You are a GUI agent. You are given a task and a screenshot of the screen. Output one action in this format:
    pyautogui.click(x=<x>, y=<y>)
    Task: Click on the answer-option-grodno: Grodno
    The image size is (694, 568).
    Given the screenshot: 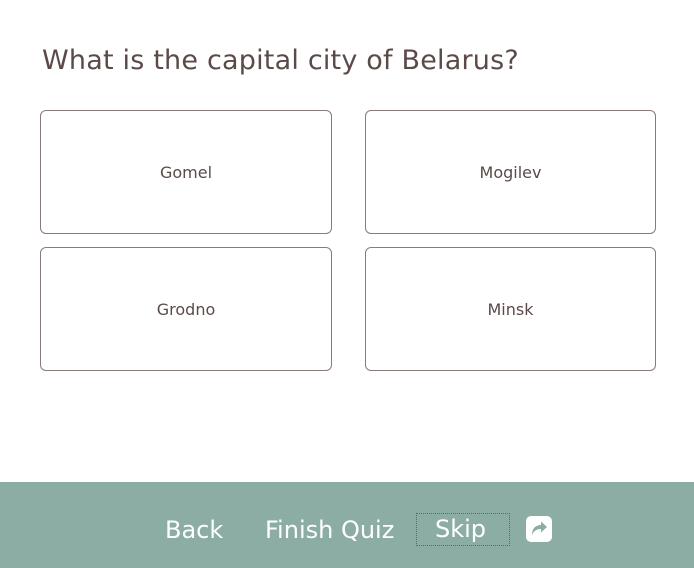 What is the action you would take?
    pyautogui.click(x=186, y=309)
    